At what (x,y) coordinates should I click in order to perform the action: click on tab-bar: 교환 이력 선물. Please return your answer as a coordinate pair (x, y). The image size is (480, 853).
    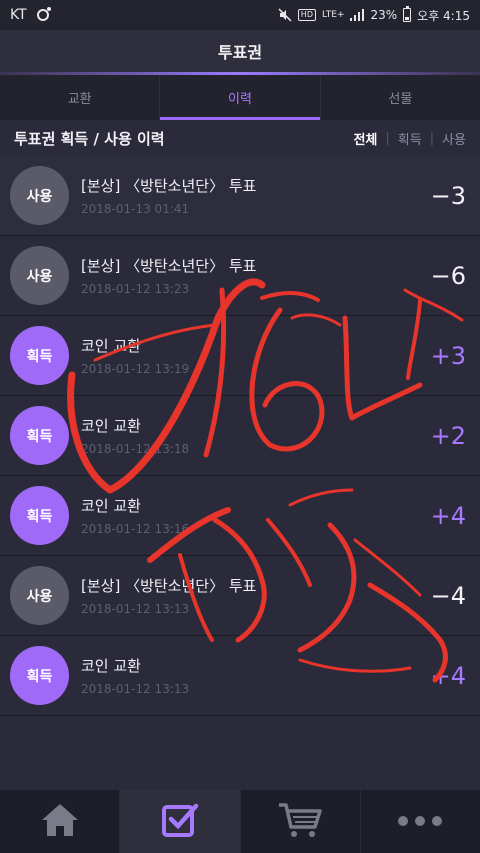
    Looking at the image, I should click on (240, 97).